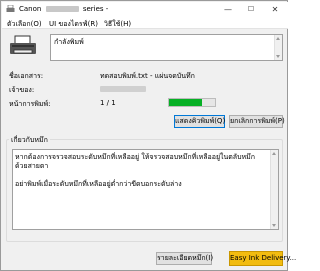 Image resolution: width=320 pixels, height=271 pixels. What do you see at coordinates (30, 104) in the screenshot?
I see `printing-page-label: หน้าการพิมพ์:` at bounding box center [30, 104].